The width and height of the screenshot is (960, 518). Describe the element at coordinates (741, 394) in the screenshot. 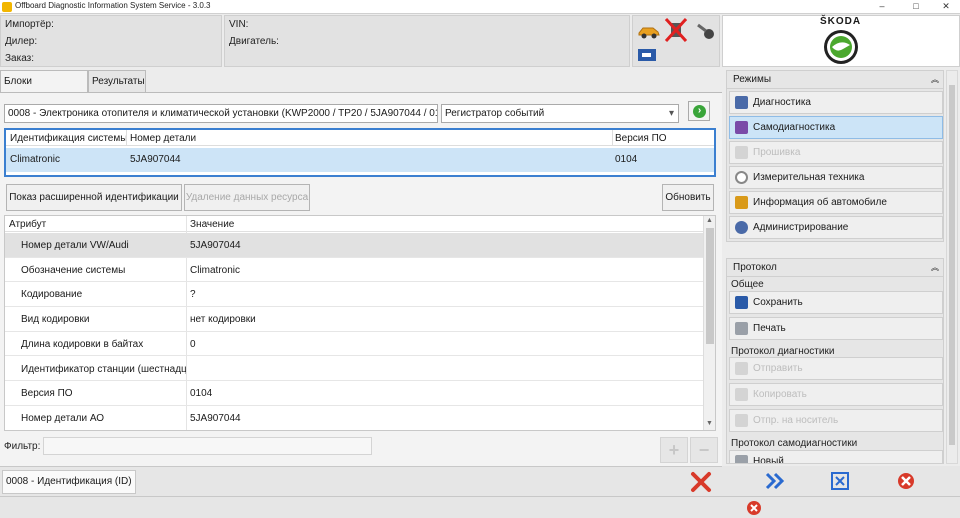

I see `copy-icon` at that location.